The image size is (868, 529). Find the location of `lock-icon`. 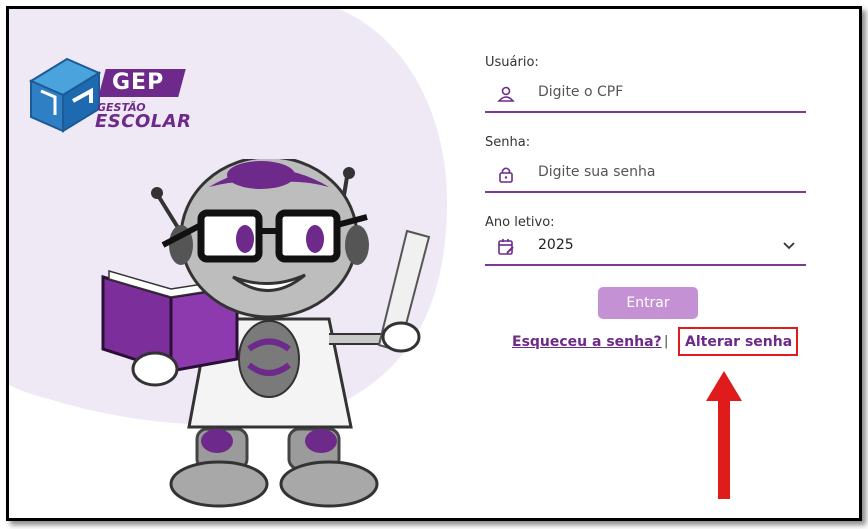

lock-icon is located at coordinates (506, 175).